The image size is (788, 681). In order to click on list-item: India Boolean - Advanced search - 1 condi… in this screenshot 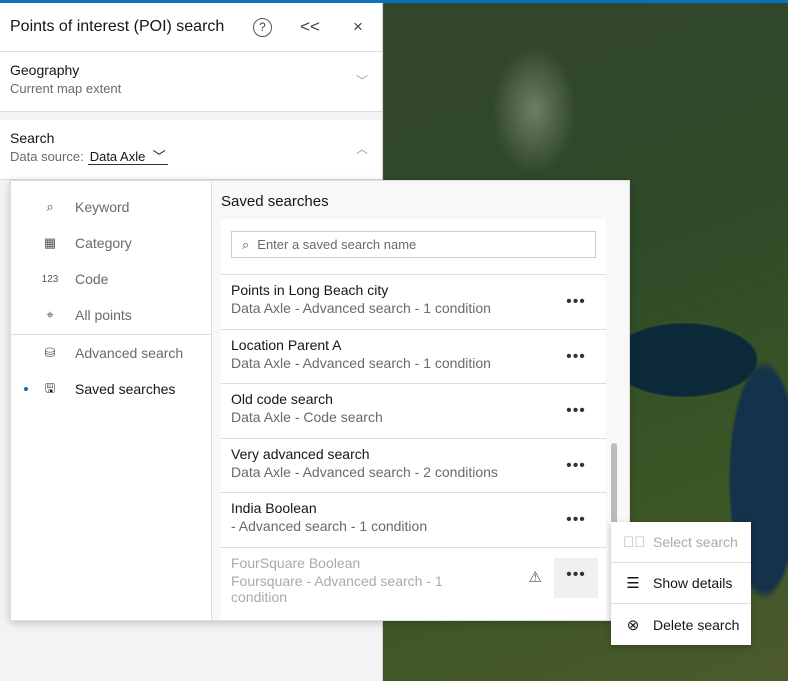, I will do `click(413, 519)`.